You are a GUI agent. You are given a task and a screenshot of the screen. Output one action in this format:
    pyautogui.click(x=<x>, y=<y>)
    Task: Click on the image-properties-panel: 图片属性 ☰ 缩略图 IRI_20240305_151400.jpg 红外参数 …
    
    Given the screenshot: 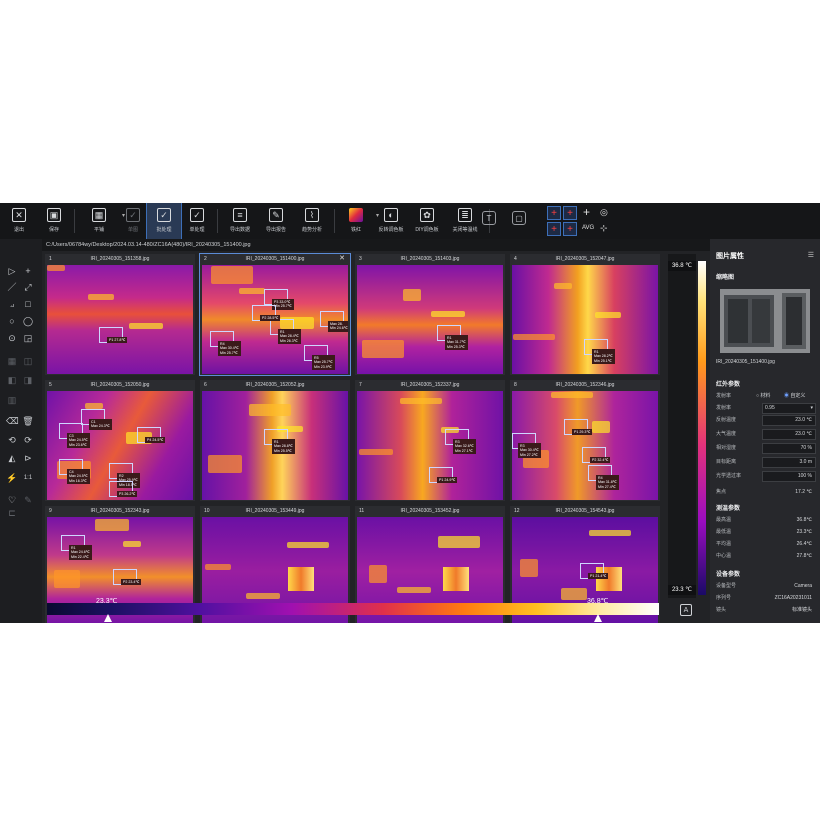 What is the action you would take?
    pyautogui.click(x=765, y=431)
    